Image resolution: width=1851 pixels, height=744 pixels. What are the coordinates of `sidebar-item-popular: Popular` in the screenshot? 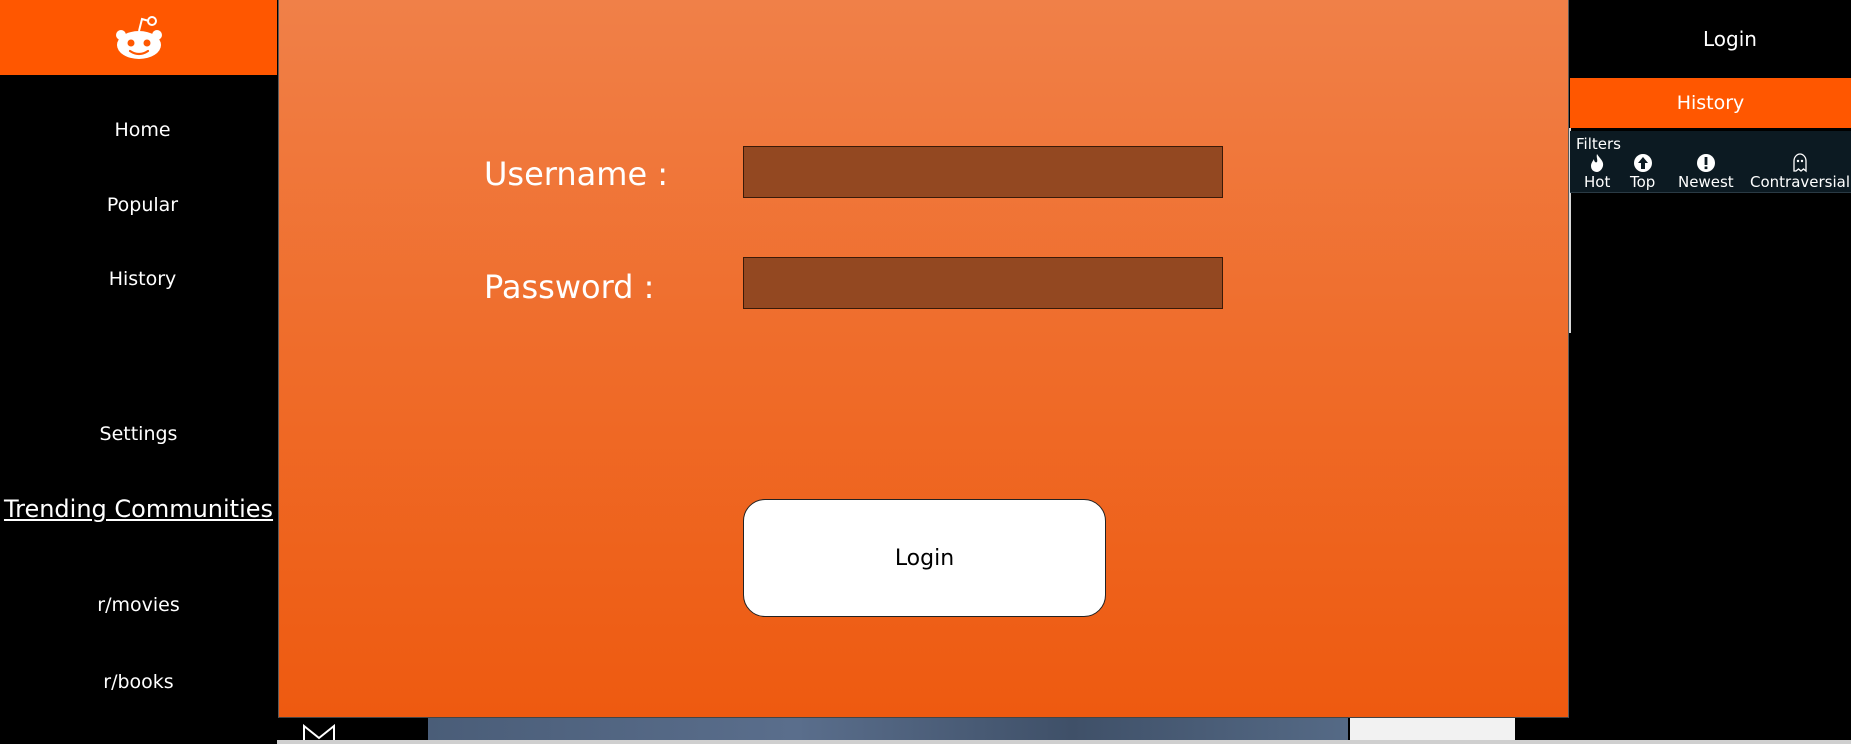 It's located at (142, 205).